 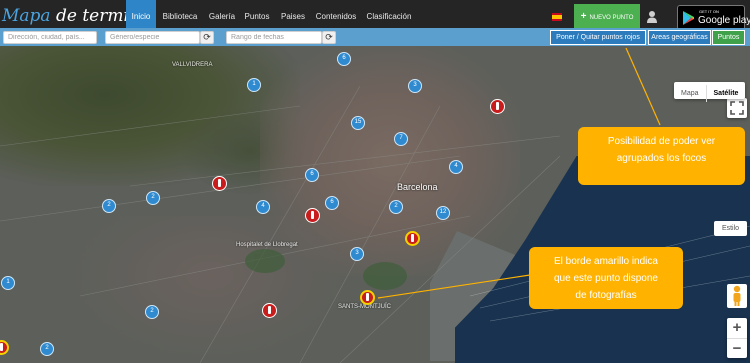 I want to click on map-type-map-button: Mapa, so click(x=690, y=93).